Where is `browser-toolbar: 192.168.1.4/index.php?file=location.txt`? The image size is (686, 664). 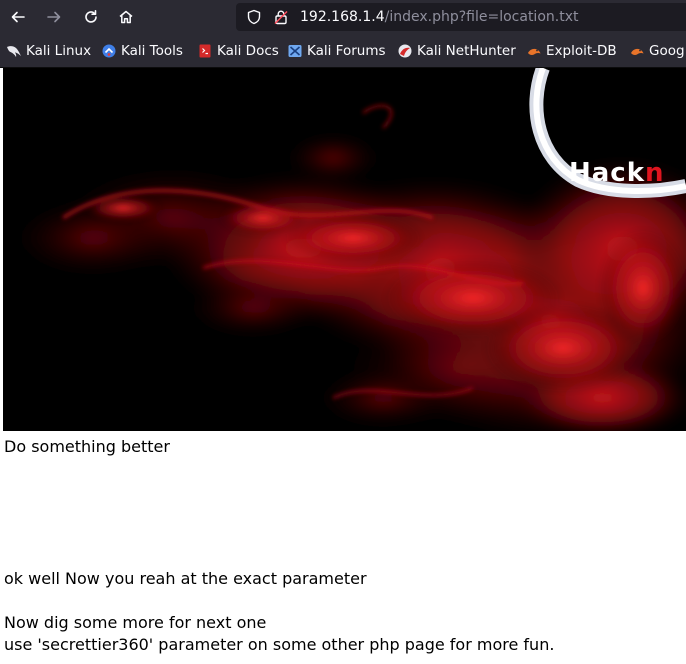 browser-toolbar: 192.168.1.4/index.php?file=location.txt is located at coordinates (343, 17).